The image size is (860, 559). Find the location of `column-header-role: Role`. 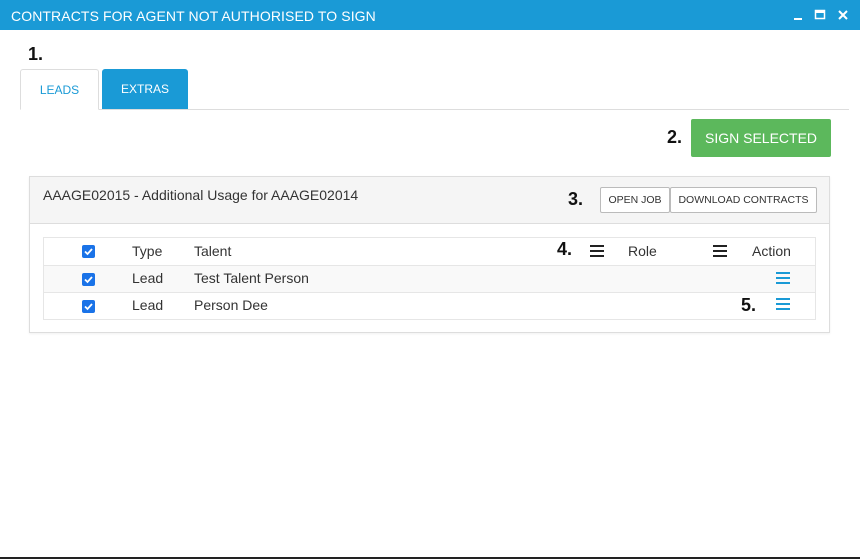

column-header-role: Role is located at coordinates (642, 251).